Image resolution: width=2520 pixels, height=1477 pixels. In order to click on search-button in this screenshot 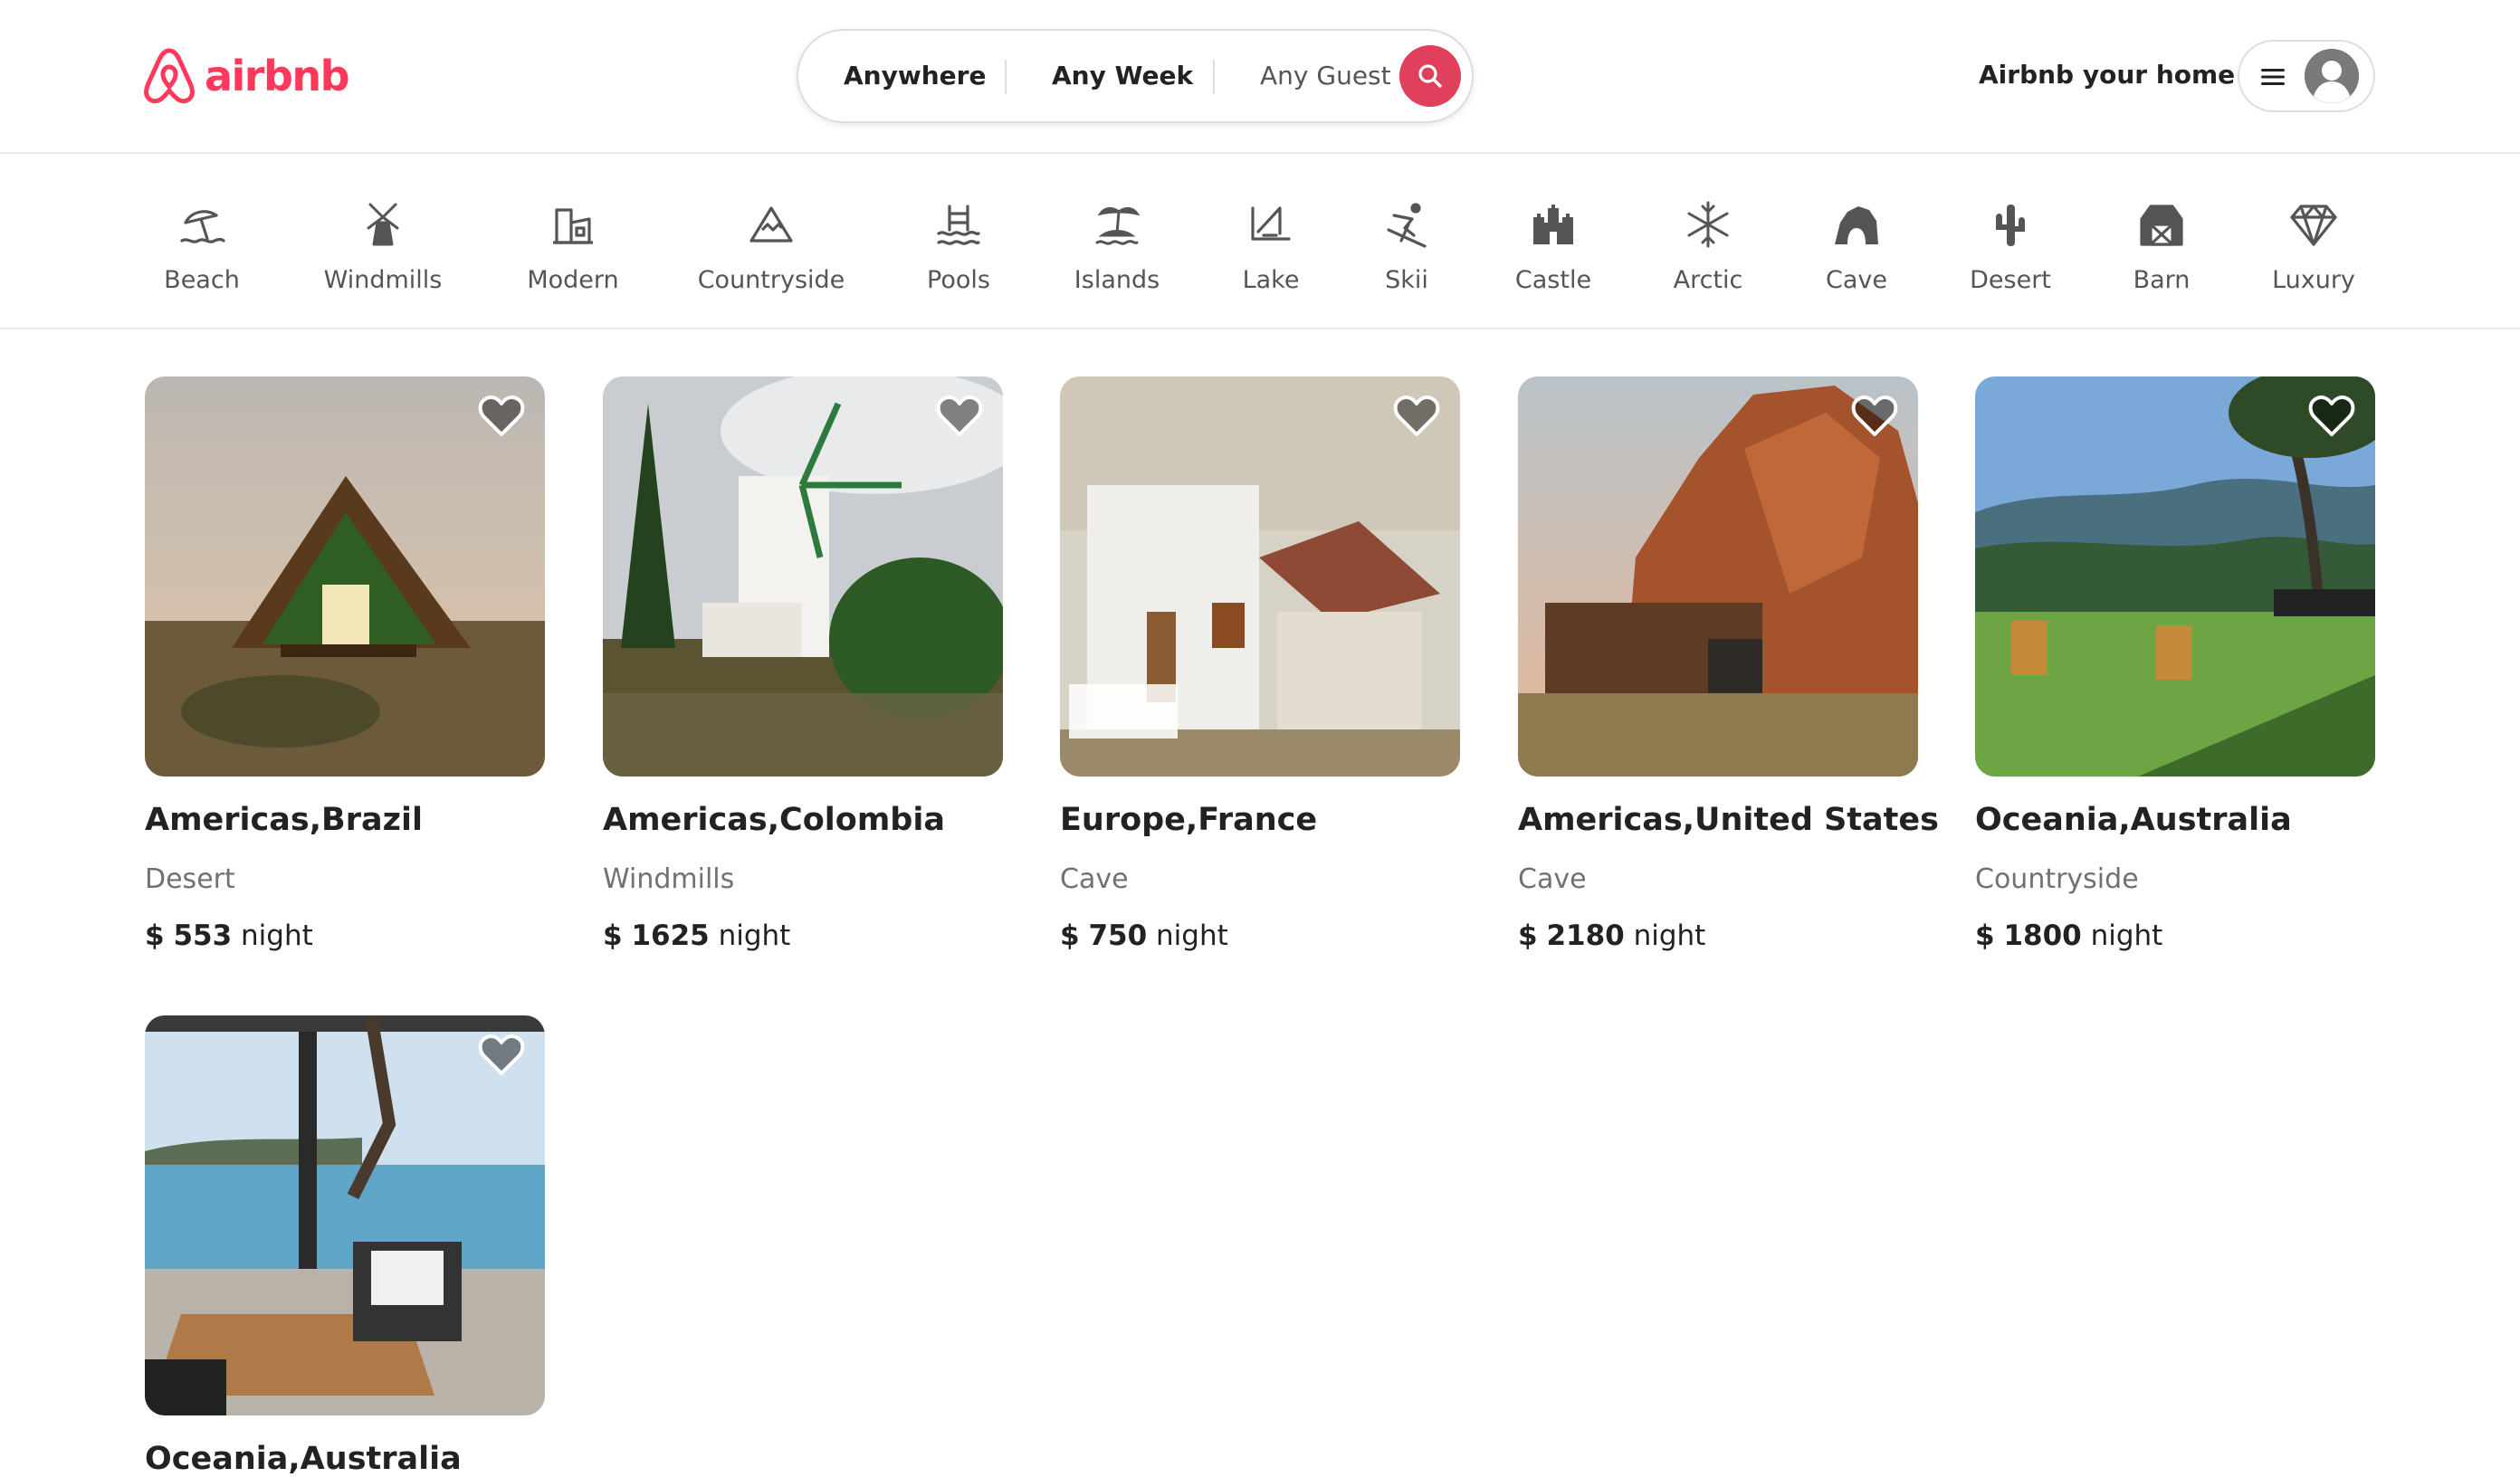, I will do `click(1430, 76)`.